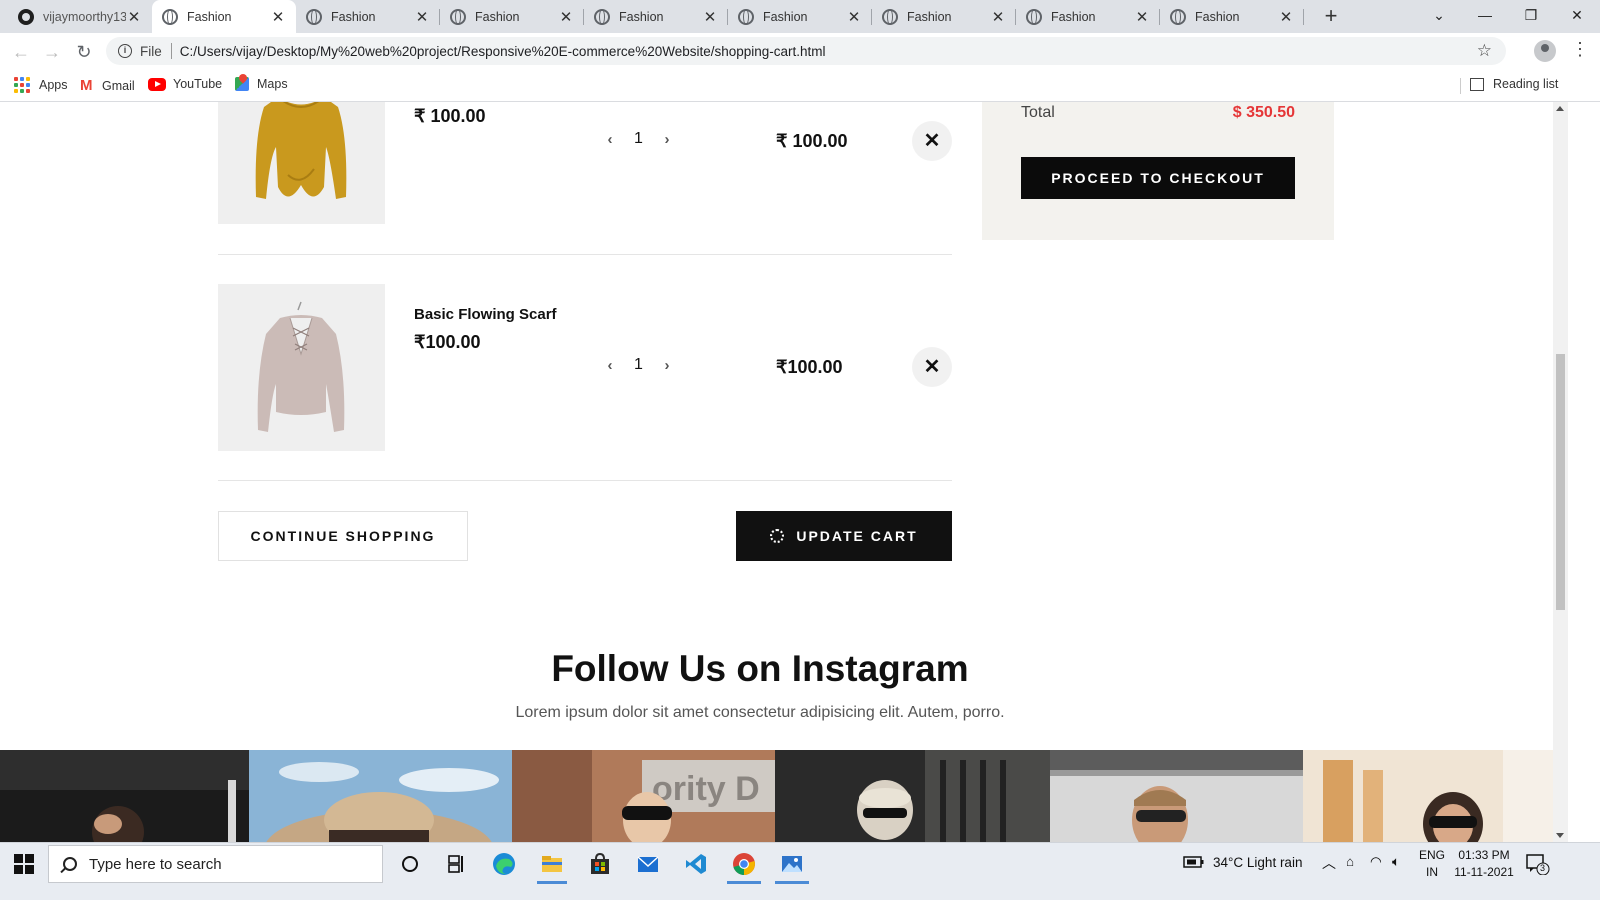 The height and width of the screenshot is (900, 1600). What do you see at coordinates (1560, 108) in the screenshot?
I see `scroll-up-arrow-icon` at bounding box center [1560, 108].